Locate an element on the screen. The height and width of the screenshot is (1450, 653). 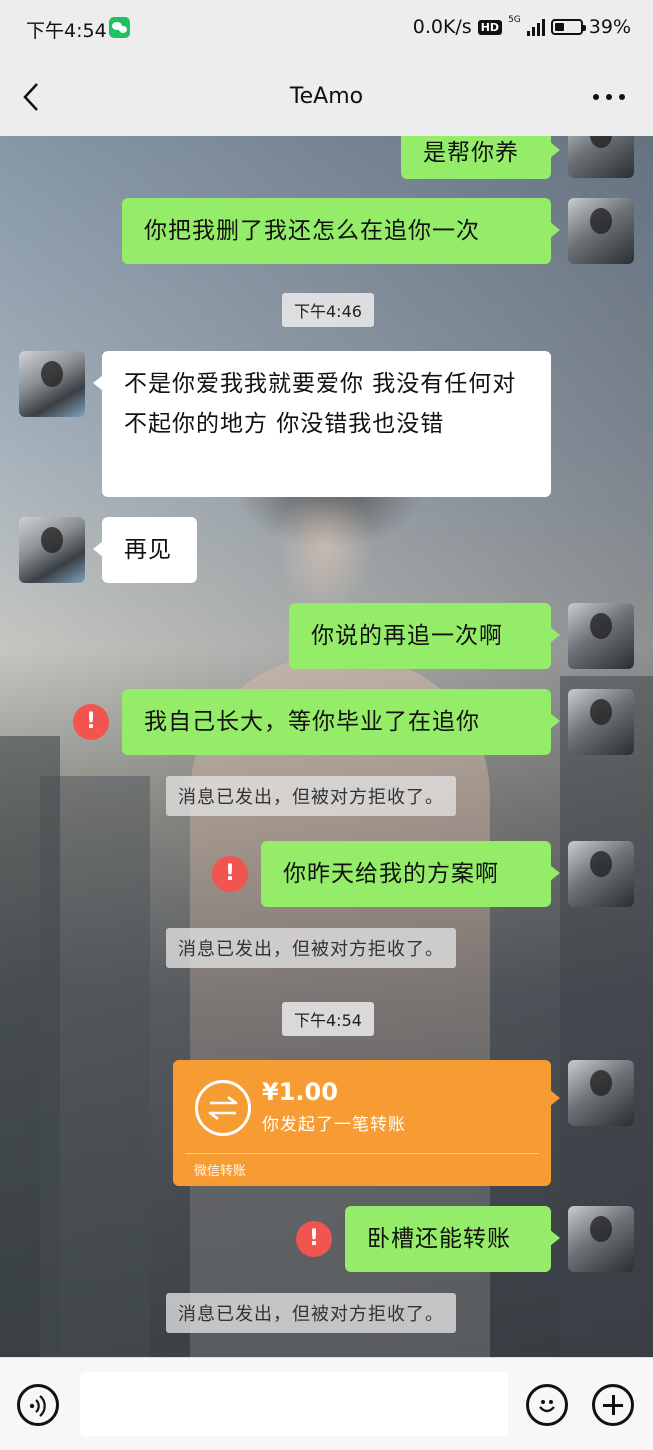
message-bubble-sent: 卧槽还能转账 is located at coordinates (452, 1239).